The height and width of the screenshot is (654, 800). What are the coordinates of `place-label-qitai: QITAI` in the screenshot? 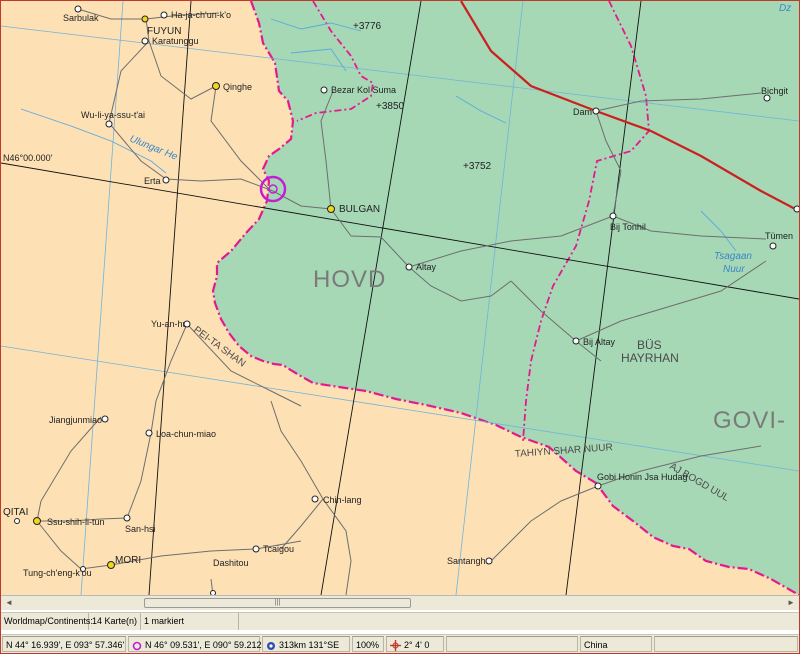 It's located at (15, 512).